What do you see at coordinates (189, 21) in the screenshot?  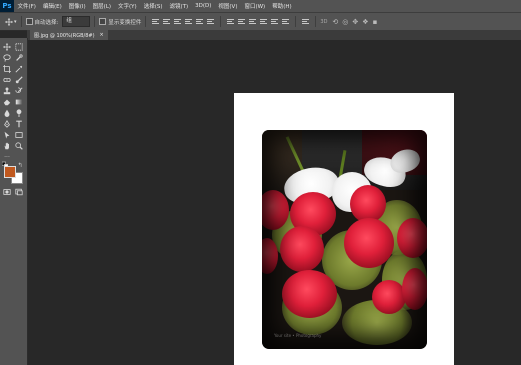 I see `align-left-icon` at bounding box center [189, 21].